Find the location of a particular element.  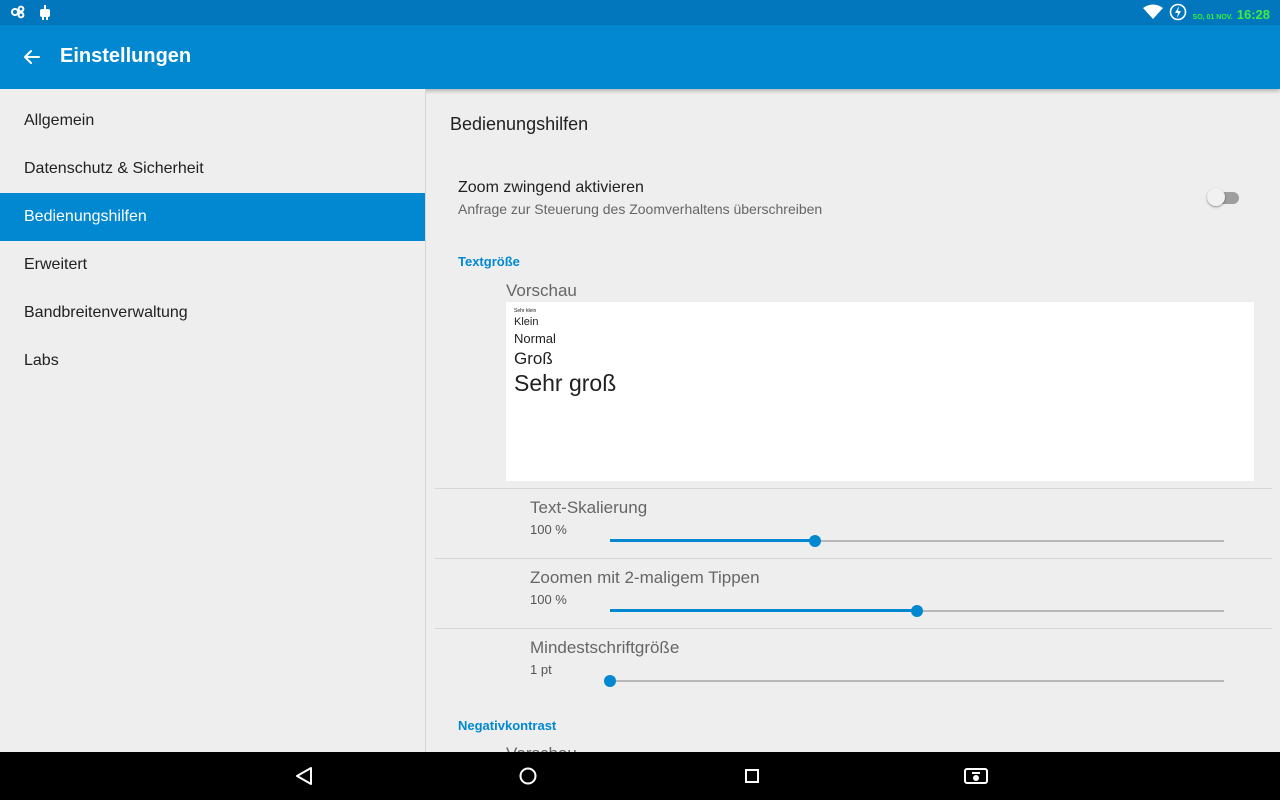

status-bar: SO, 01 NOV. 16:28 is located at coordinates (640, 12).